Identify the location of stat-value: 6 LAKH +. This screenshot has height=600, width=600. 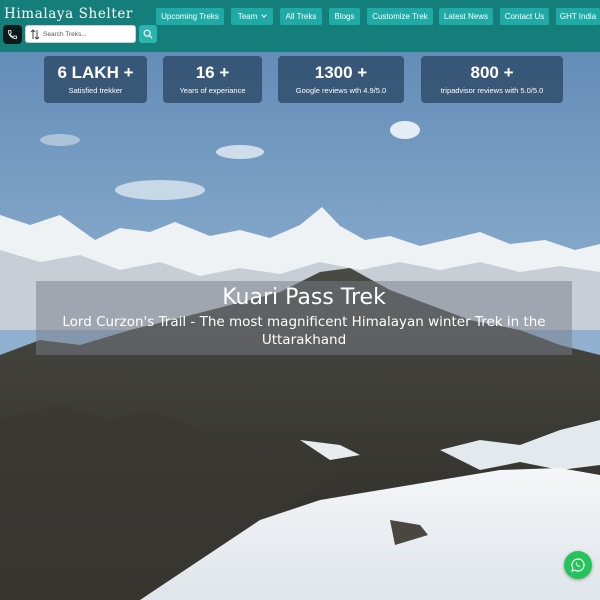
(95, 72).